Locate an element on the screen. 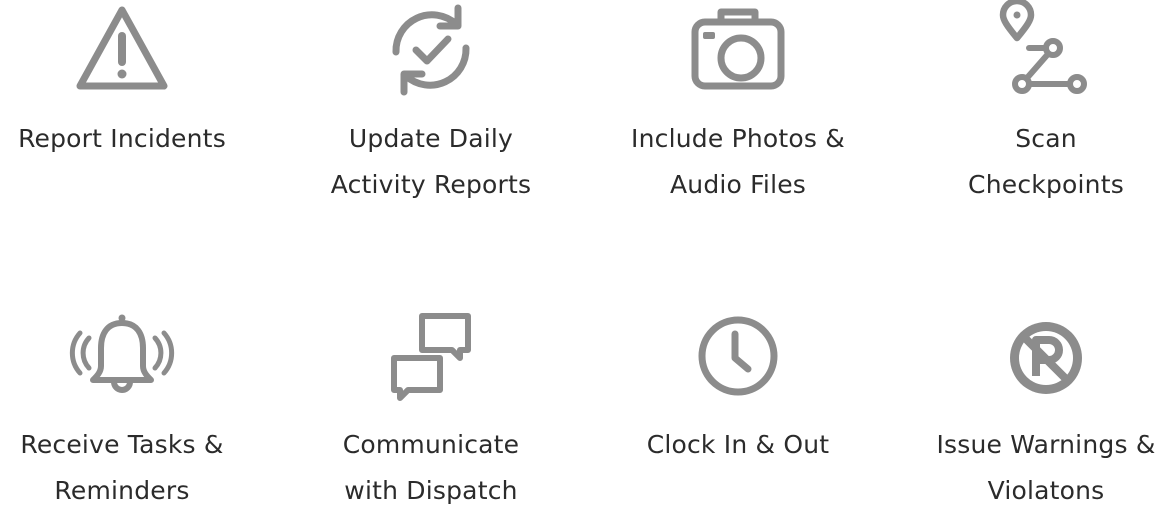  feature-clock-in-out: Clock In & Out is located at coordinates (738, 387).